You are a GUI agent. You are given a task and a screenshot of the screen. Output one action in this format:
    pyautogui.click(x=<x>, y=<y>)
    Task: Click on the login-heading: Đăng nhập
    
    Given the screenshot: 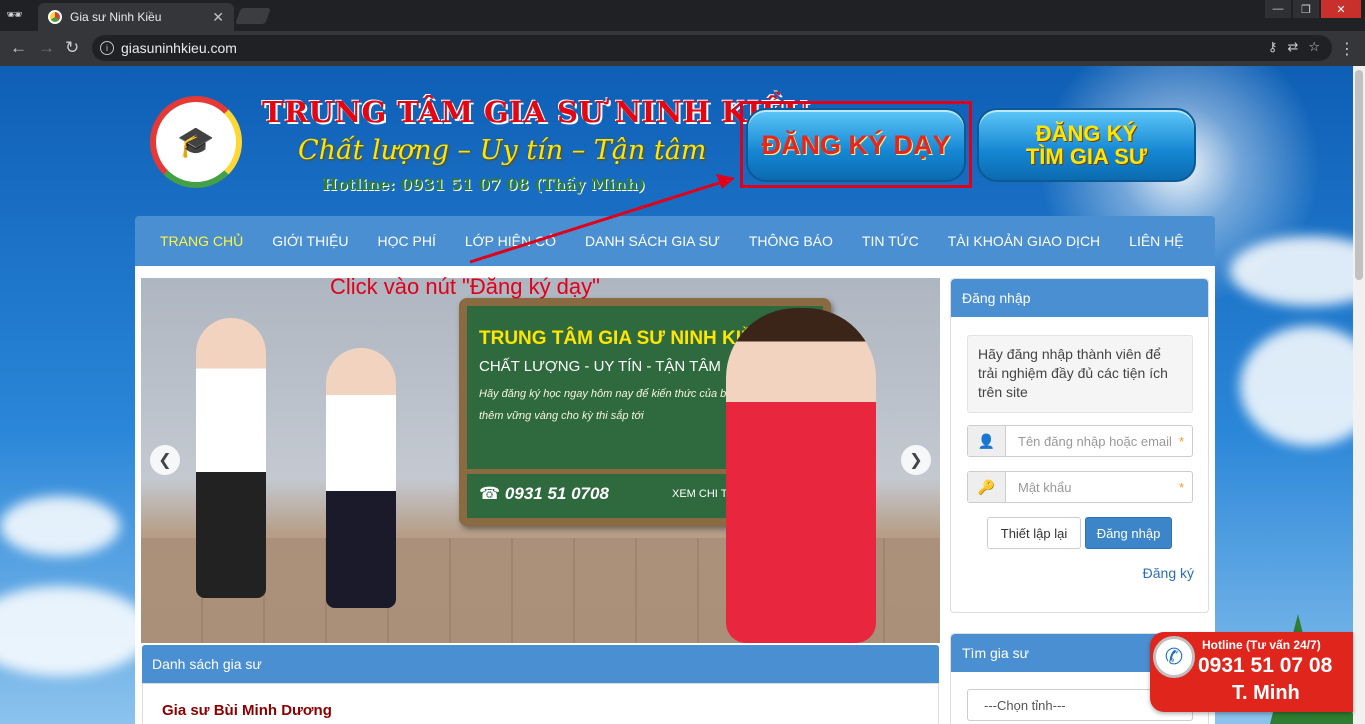 What is the action you would take?
    pyautogui.click(x=1079, y=298)
    